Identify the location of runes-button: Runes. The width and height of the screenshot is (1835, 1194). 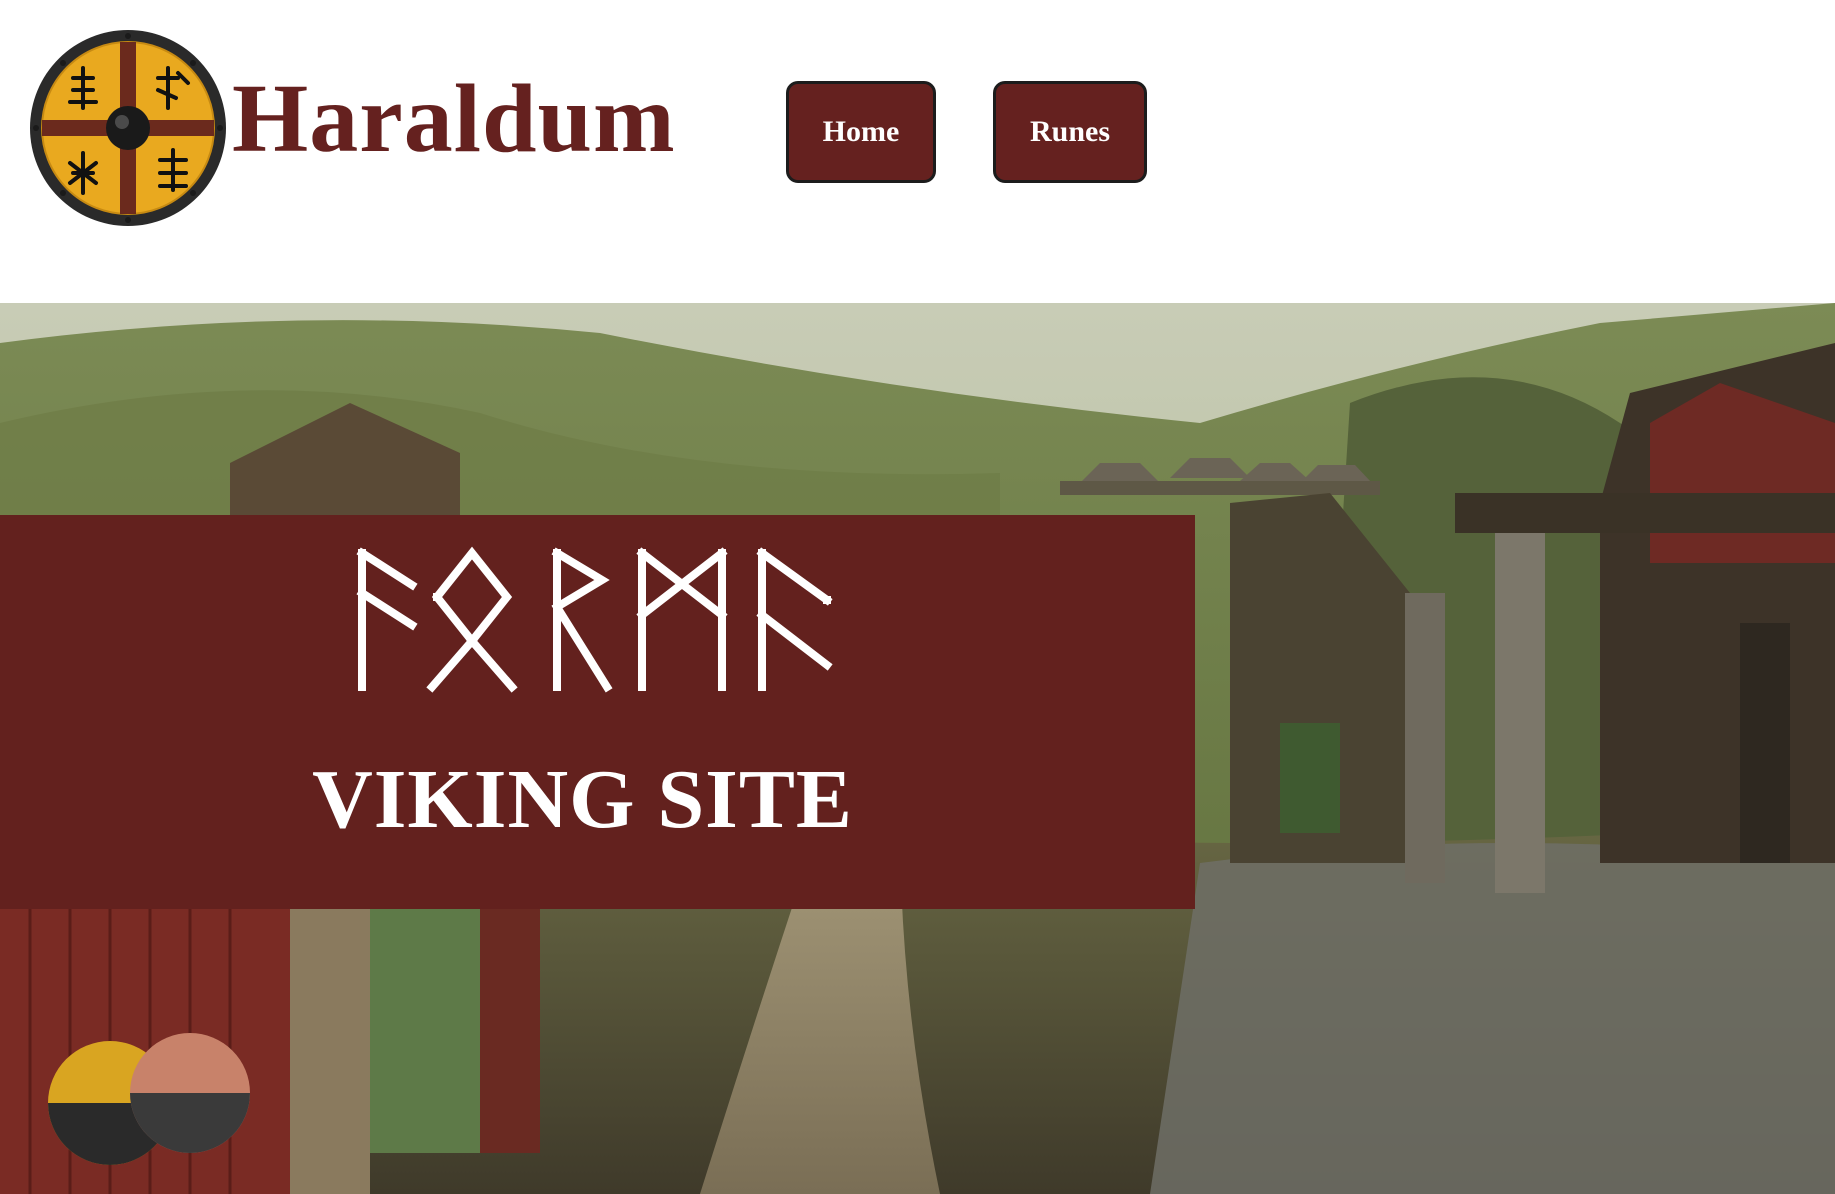
(1070, 132).